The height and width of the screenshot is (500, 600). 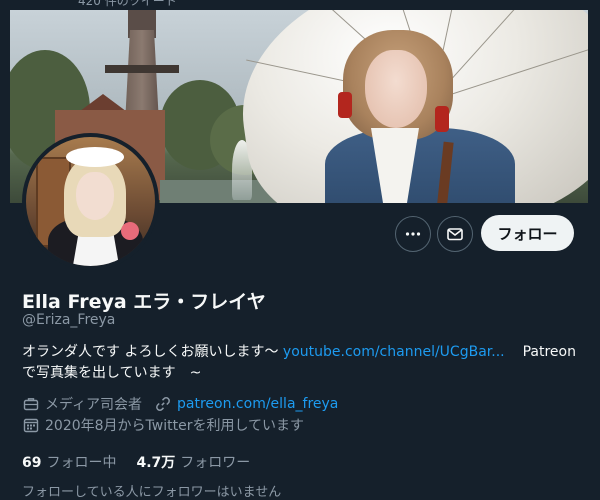 I want to click on tweet-count: 420 件のツイート, so click(x=127, y=4).